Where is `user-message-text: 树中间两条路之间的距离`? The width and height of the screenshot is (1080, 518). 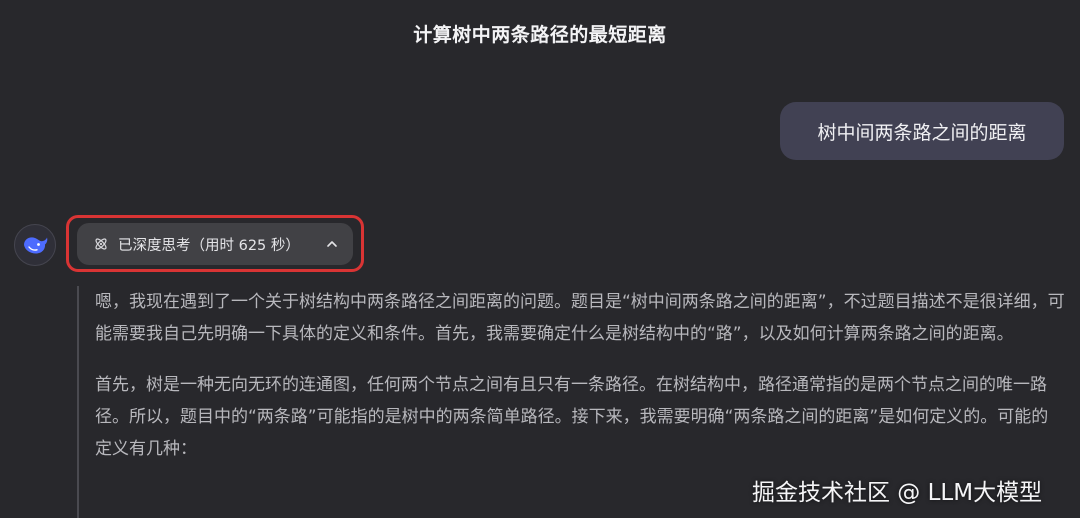
user-message-text: 树中间两条路之间的距离 is located at coordinates (922, 132).